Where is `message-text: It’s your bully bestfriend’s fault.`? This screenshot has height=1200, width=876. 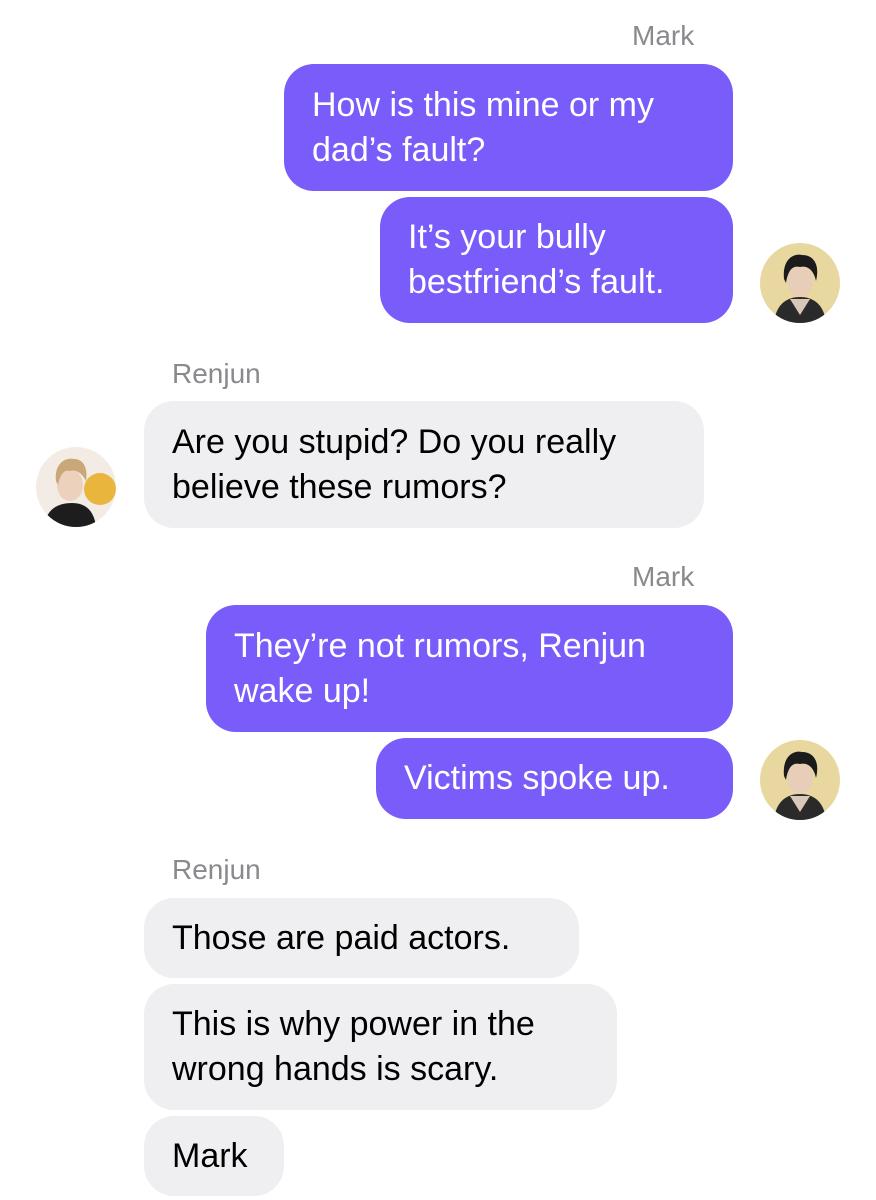 message-text: It’s your bully bestfriend’s fault. is located at coordinates (536, 259).